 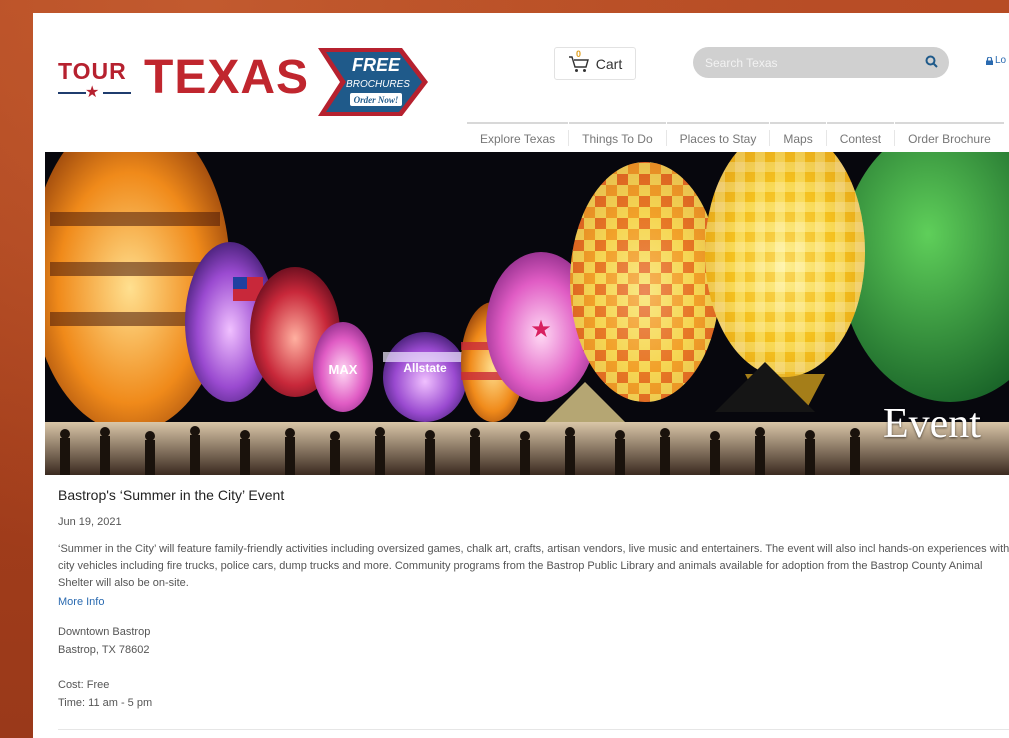 I want to click on cart-label: Cart, so click(x=609, y=63).